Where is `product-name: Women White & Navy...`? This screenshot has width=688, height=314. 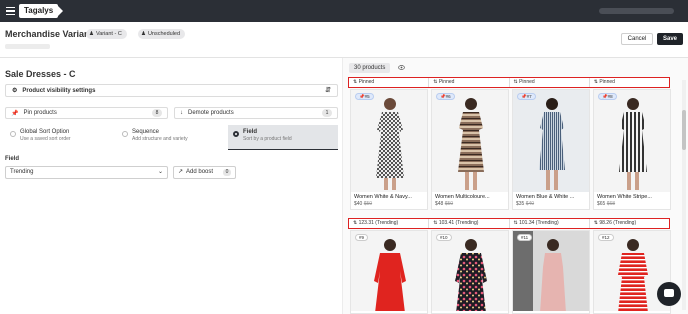 product-name: Women White & Navy... is located at coordinates (383, 197).